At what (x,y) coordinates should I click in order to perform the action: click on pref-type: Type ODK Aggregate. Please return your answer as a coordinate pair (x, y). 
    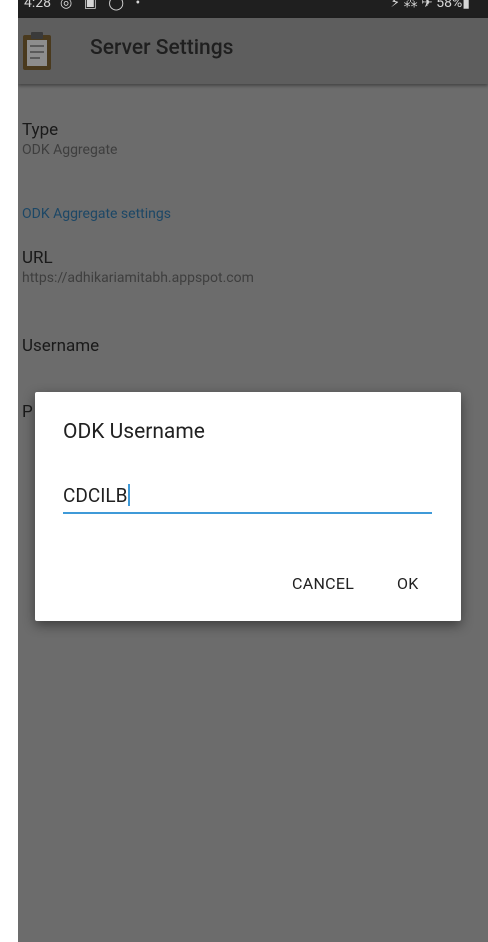
    Looking at the image, I should click on (69, 139).